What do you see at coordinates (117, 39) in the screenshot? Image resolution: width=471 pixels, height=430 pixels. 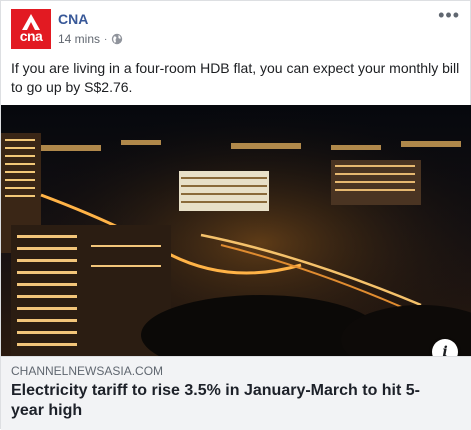 I see `globe-icon` at bounding box center [117, 39].